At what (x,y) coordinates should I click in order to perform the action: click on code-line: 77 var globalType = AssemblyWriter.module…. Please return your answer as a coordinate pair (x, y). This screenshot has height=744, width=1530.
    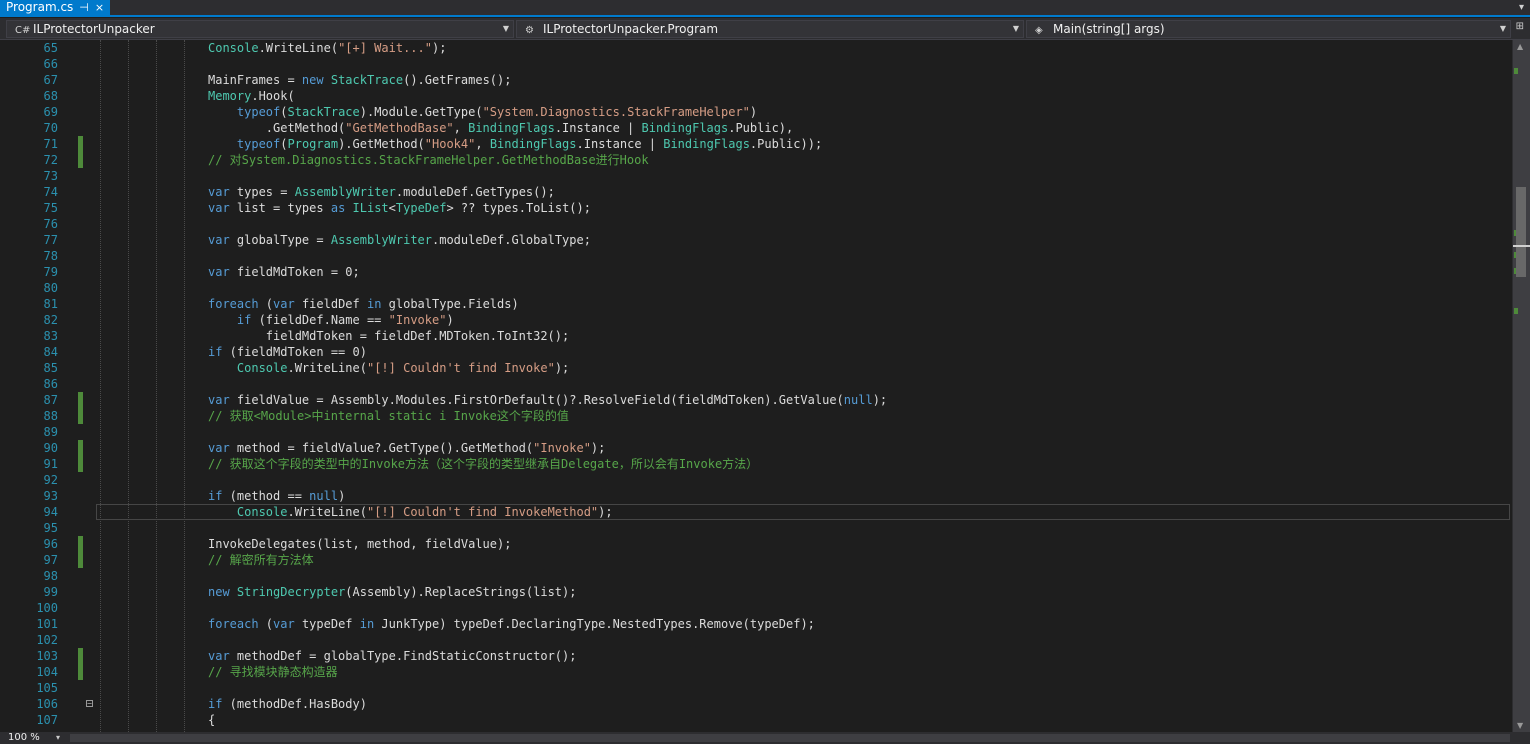
    Looking at the image, I should click on (756, 240).